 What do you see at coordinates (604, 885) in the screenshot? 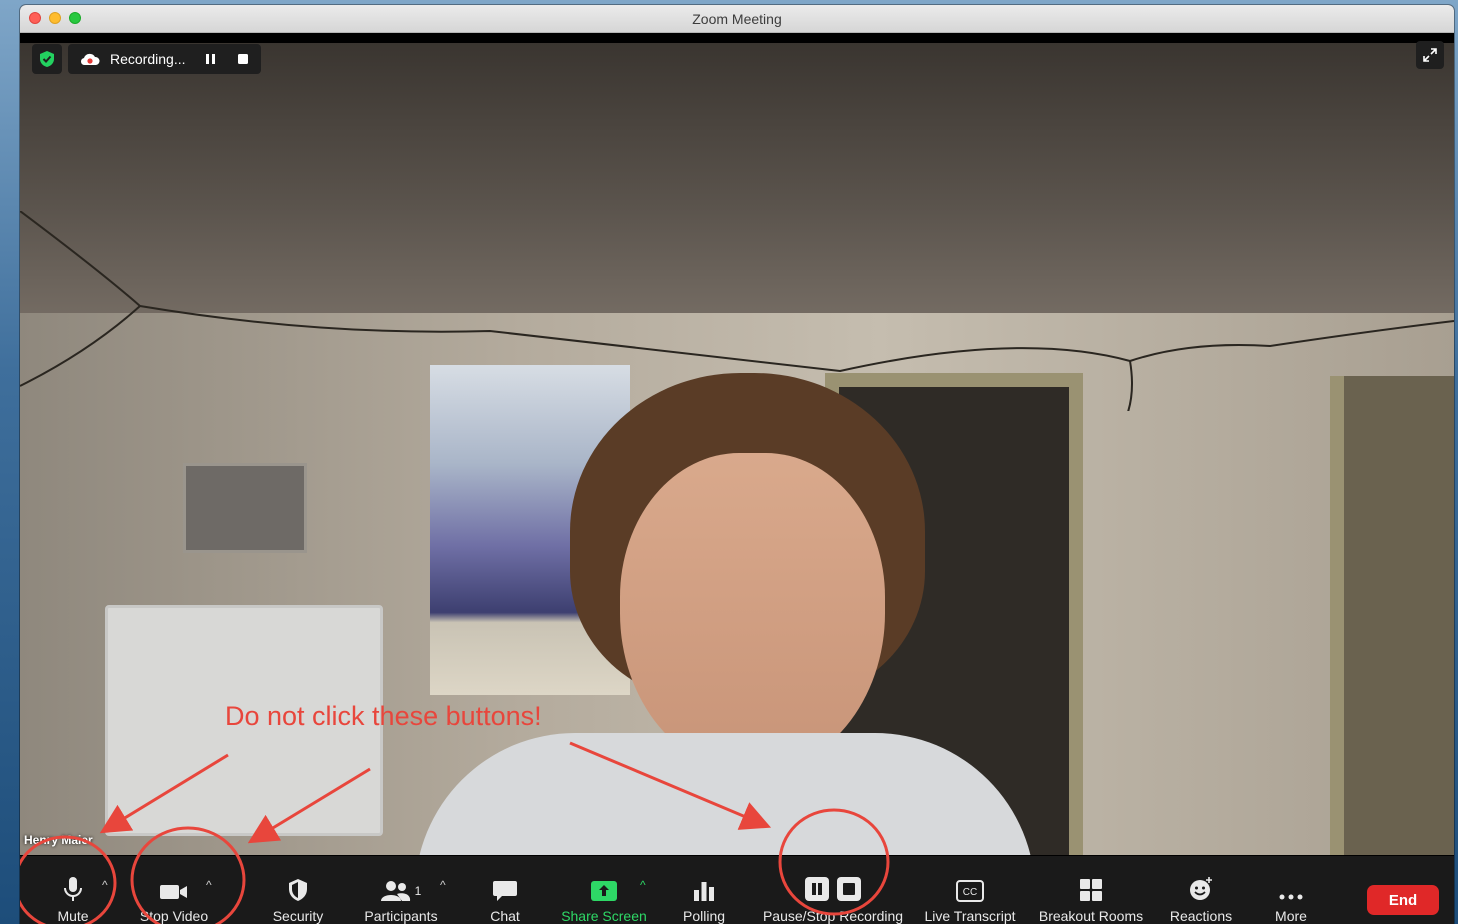
I see `share-screen-icon` at bounding box center [604, 885].